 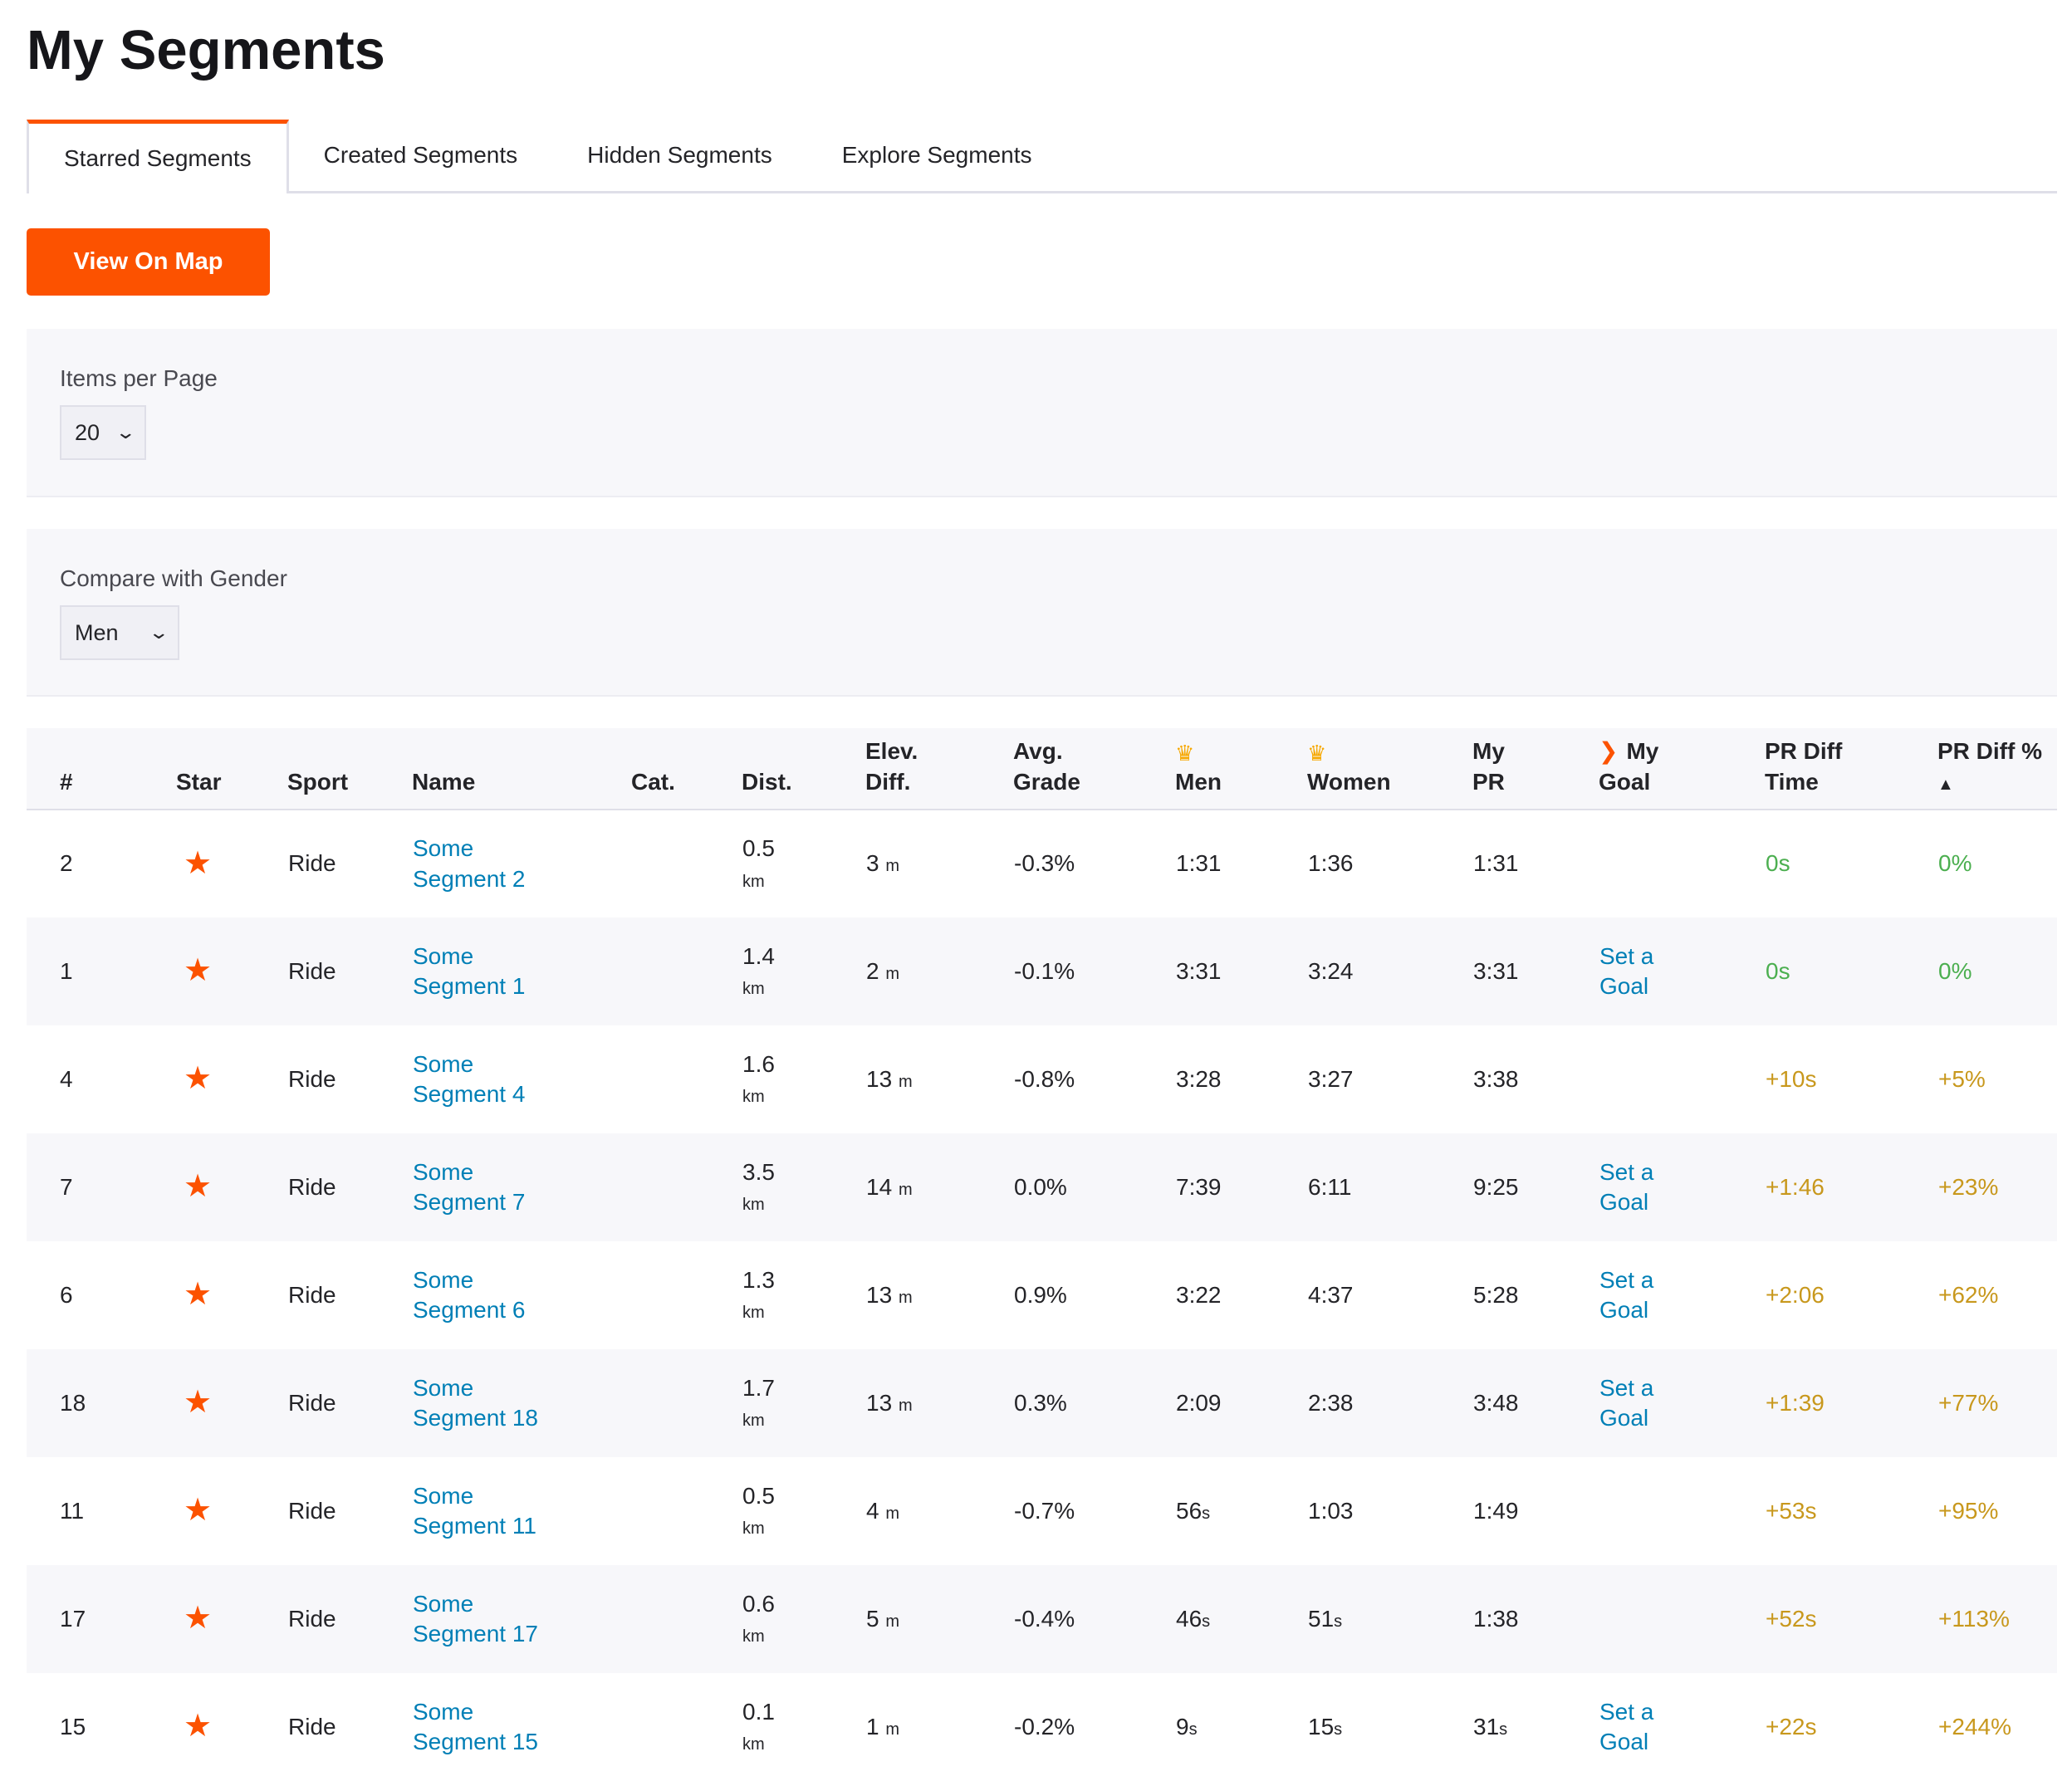 I want to click on grade-cell: 0.3%, so click(x=1040, y=1402).